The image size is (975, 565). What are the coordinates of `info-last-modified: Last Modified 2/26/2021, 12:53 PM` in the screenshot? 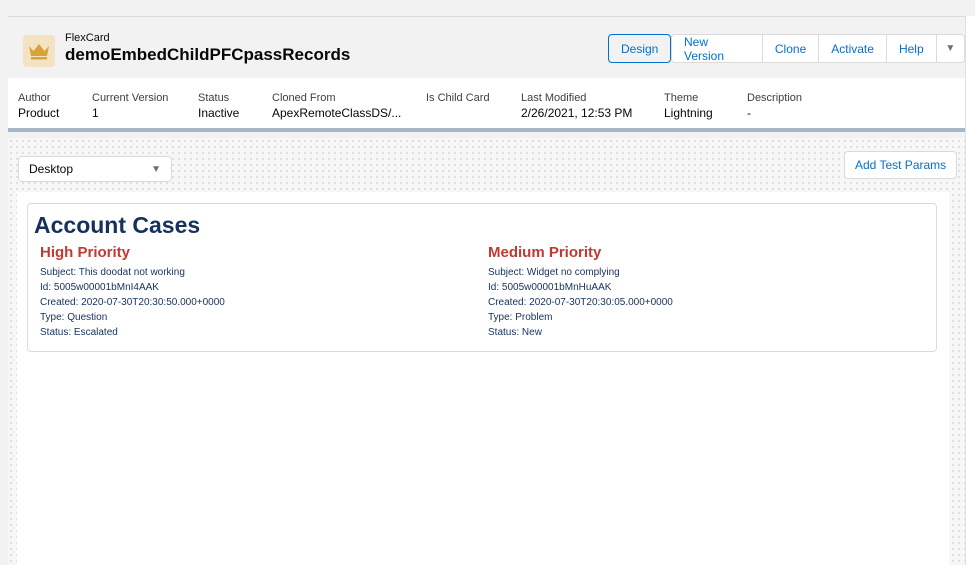 It's located at (576, 106).